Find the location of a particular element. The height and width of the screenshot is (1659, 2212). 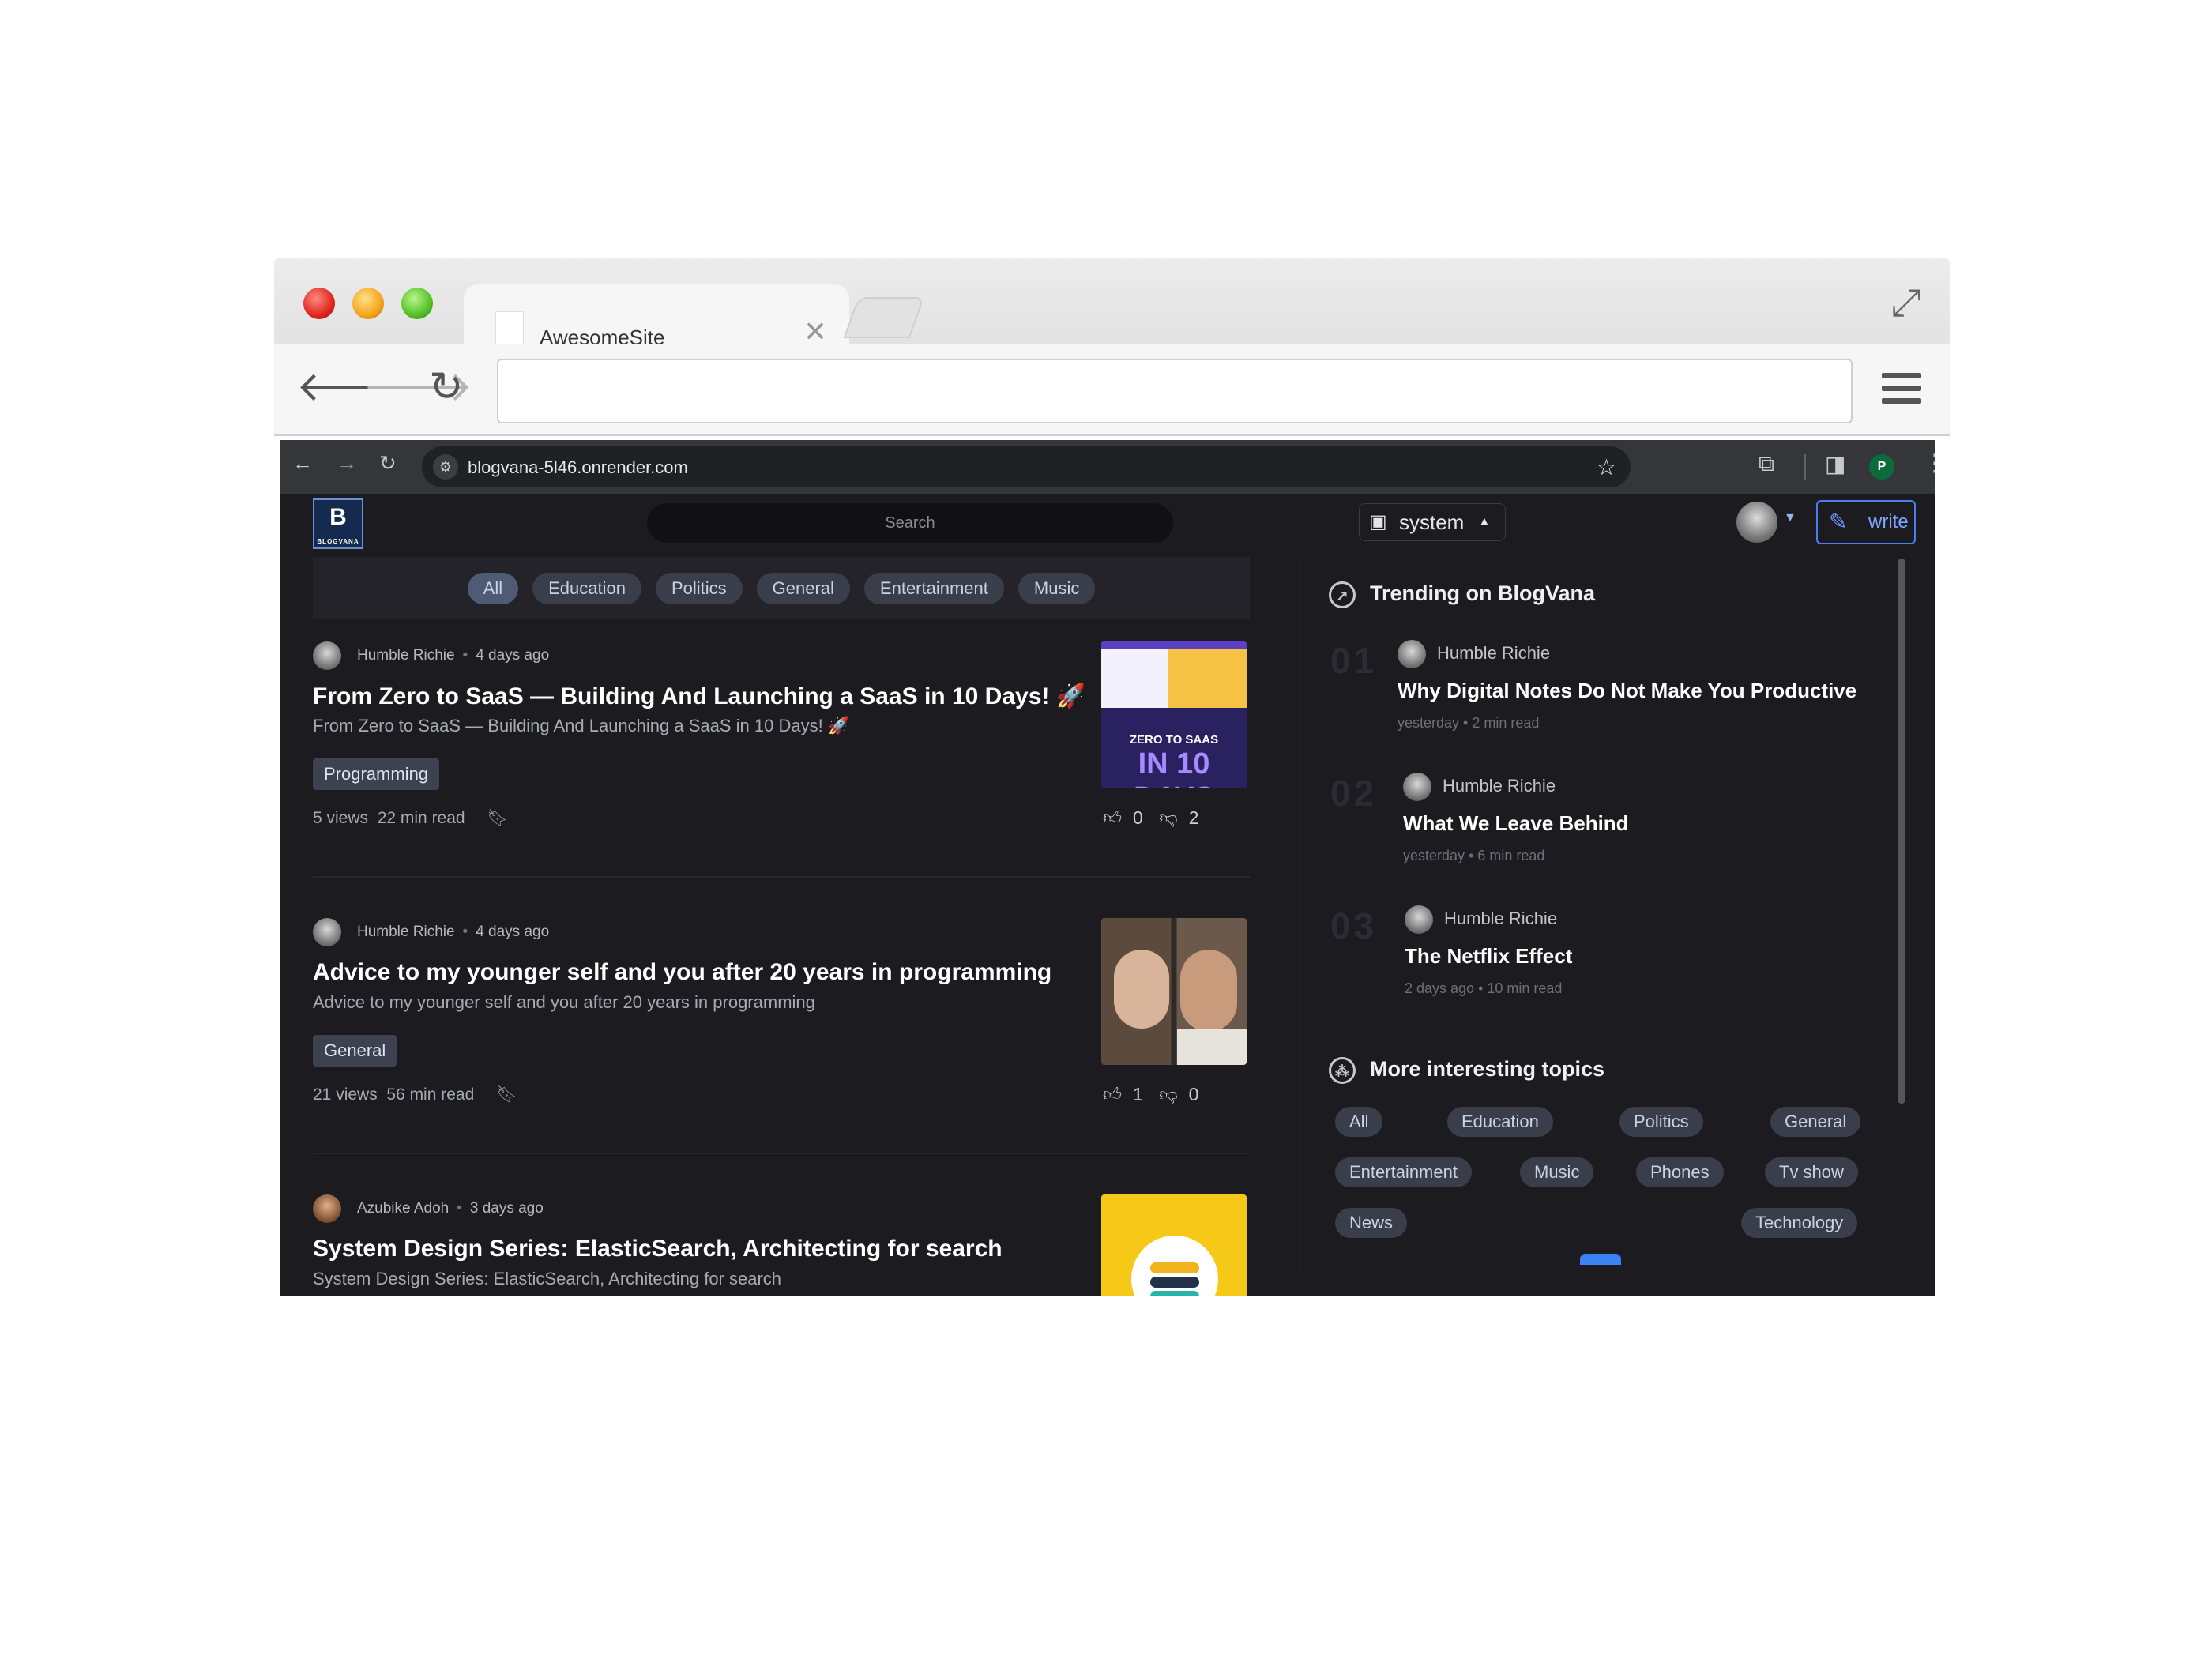

column-divider is located at coordinates (1300, 917).